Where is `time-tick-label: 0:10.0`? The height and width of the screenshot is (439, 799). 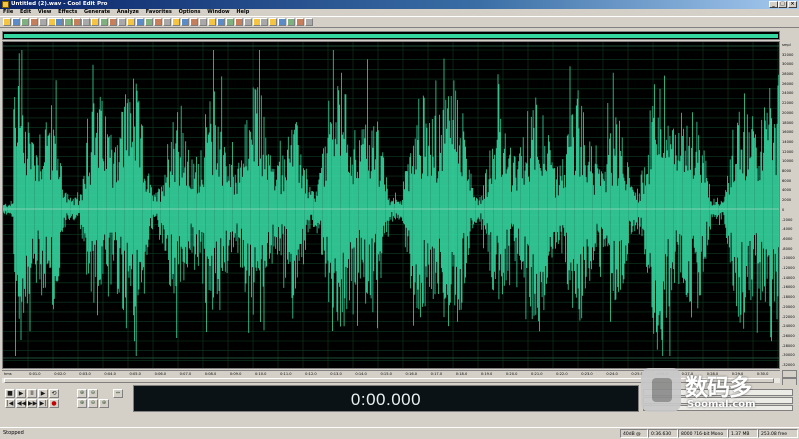 time-tick-label: 0:10.0 is located at coordinates (260, 374).